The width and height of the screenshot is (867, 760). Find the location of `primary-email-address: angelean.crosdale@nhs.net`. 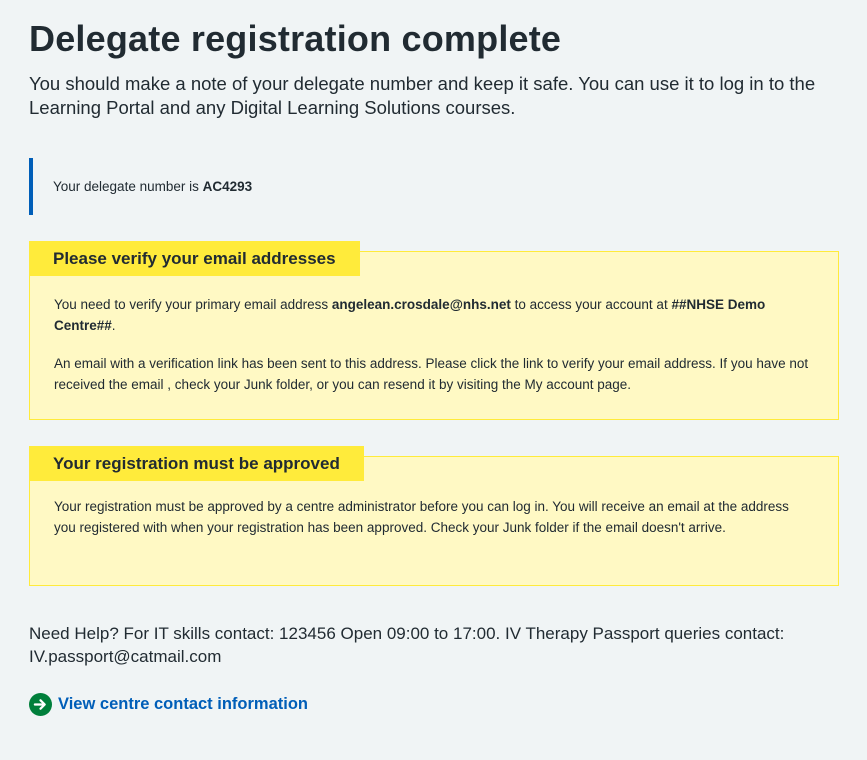

primary-email-address: angelean.crosdale@nhs.net is located at coordinates (421, 304).